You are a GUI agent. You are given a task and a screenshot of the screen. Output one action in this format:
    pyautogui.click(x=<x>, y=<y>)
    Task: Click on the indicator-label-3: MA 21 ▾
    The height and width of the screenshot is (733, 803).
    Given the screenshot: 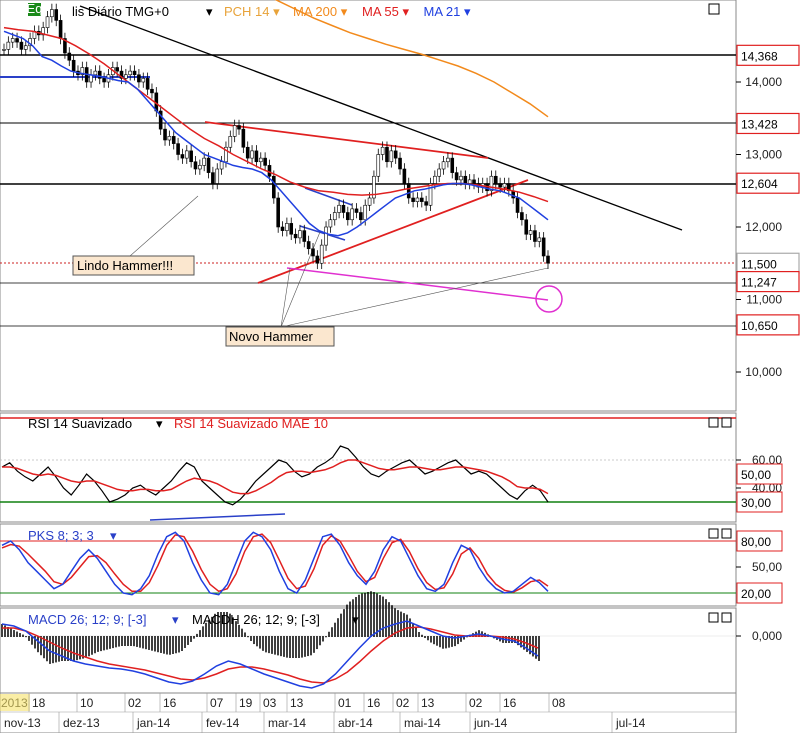 What is the action you would take?
    pyautogui.click(x=447, y=11)
    